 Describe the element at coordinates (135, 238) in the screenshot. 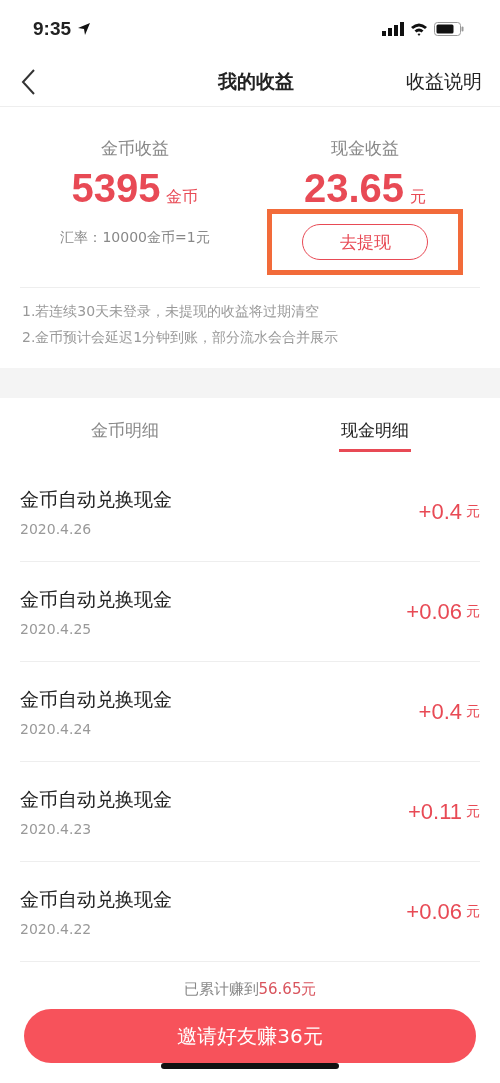

I see `exchange-rate: 汇率：10000金币=1元` at that location.